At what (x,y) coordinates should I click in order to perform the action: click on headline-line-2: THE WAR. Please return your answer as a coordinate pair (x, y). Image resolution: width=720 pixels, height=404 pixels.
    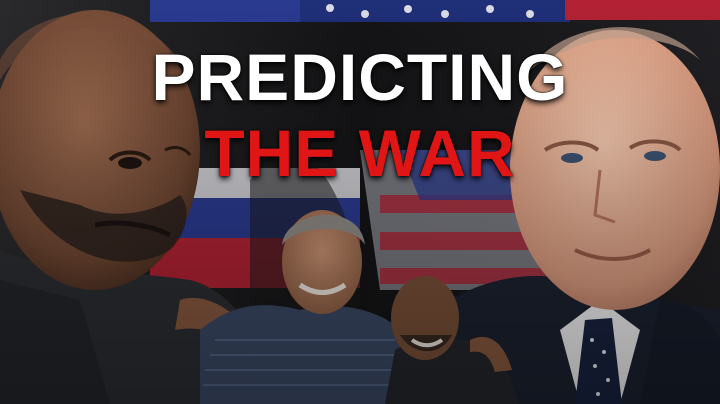
    Looking at the image, I should click on (360, 153).